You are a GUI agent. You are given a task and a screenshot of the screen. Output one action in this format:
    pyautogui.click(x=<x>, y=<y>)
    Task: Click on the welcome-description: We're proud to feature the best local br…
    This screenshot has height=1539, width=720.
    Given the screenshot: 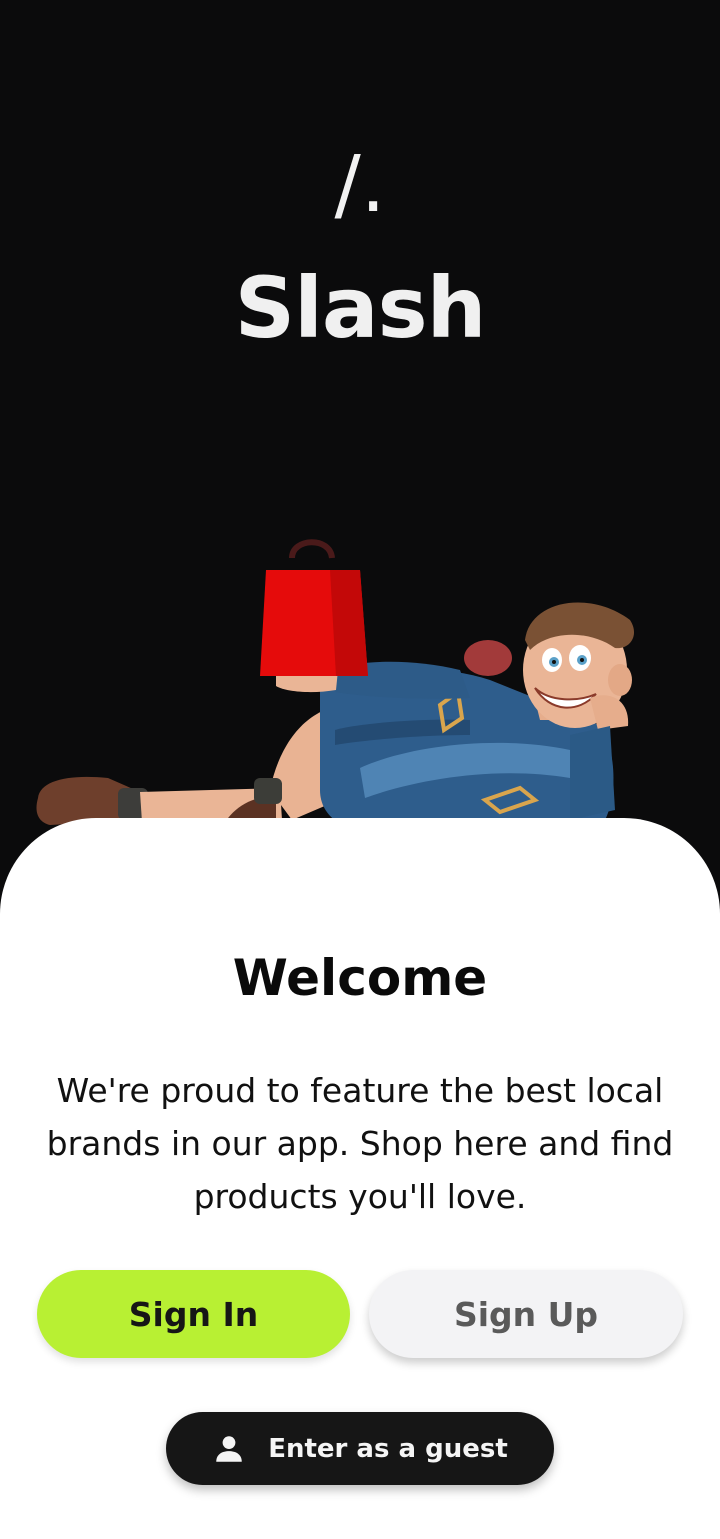 What is the action you would take?
    pyautogui.click(x=360, y=1143)
    